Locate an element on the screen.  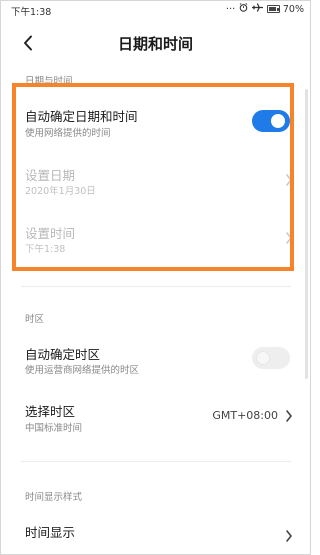
battery-percent: 70% is located at coordinates (293, 9).